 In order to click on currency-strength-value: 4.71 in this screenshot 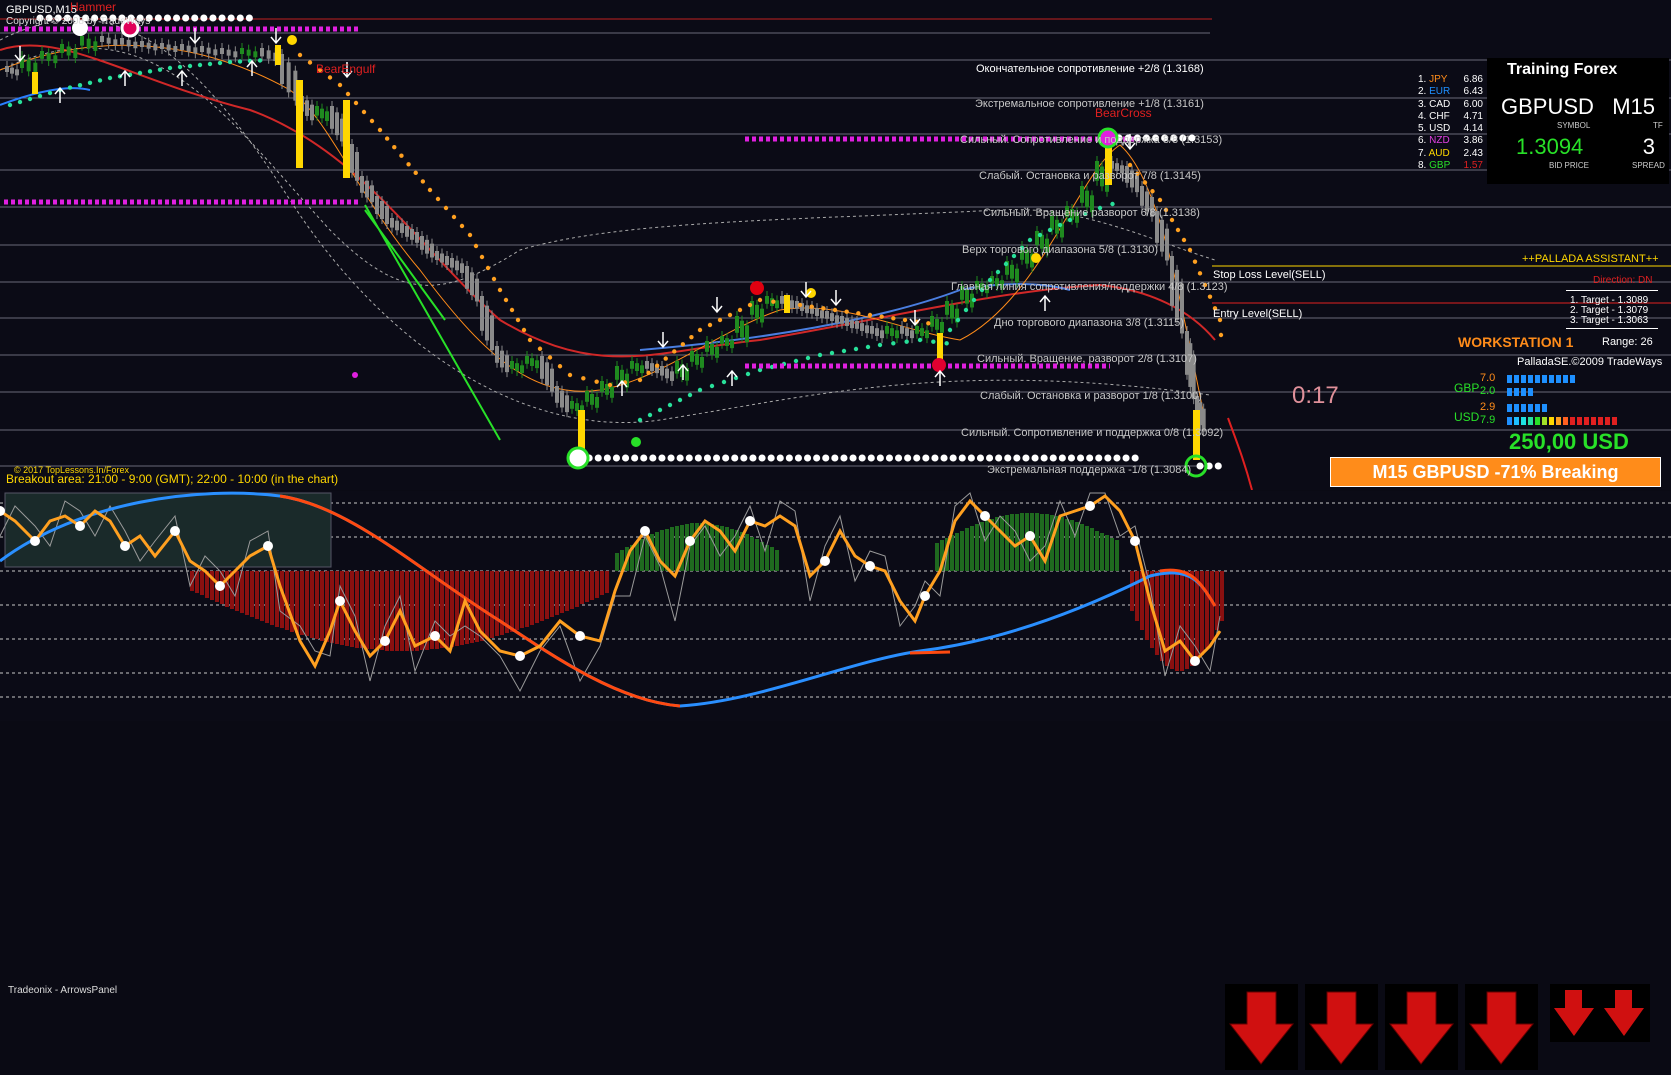, I will do `click(1473, 116)`.